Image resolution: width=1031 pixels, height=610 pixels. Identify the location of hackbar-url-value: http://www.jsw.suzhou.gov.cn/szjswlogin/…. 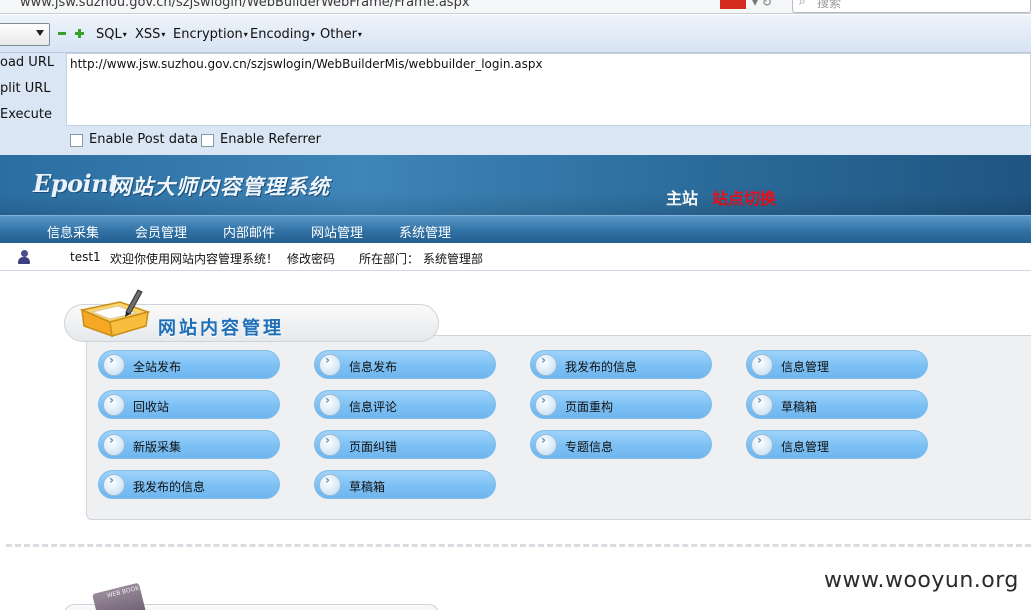
(306, 64).